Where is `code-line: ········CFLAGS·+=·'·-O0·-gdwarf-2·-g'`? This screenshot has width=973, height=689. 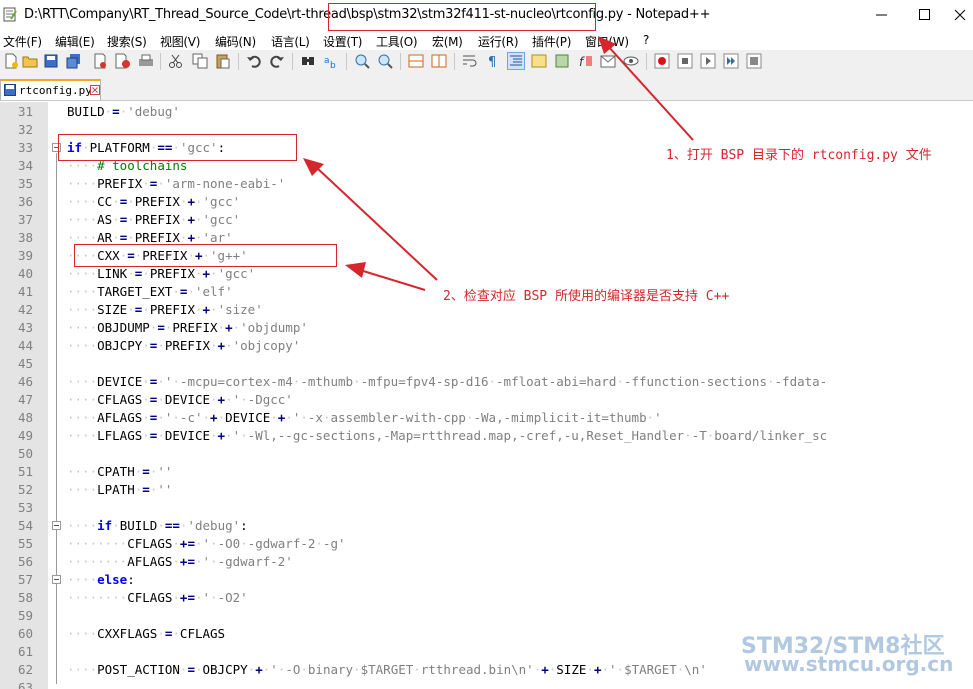
code-line: ········CFLAGS·+=·'·-O0·-gdwarf-2·-g' is located at coordinates (206, 544).